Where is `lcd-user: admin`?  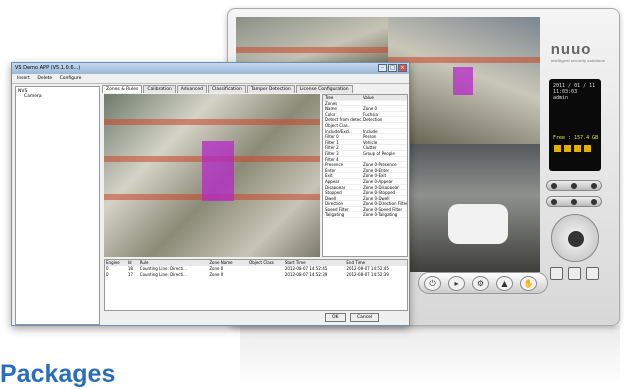 lcd-user: admin is located at coordinates (561, 98).